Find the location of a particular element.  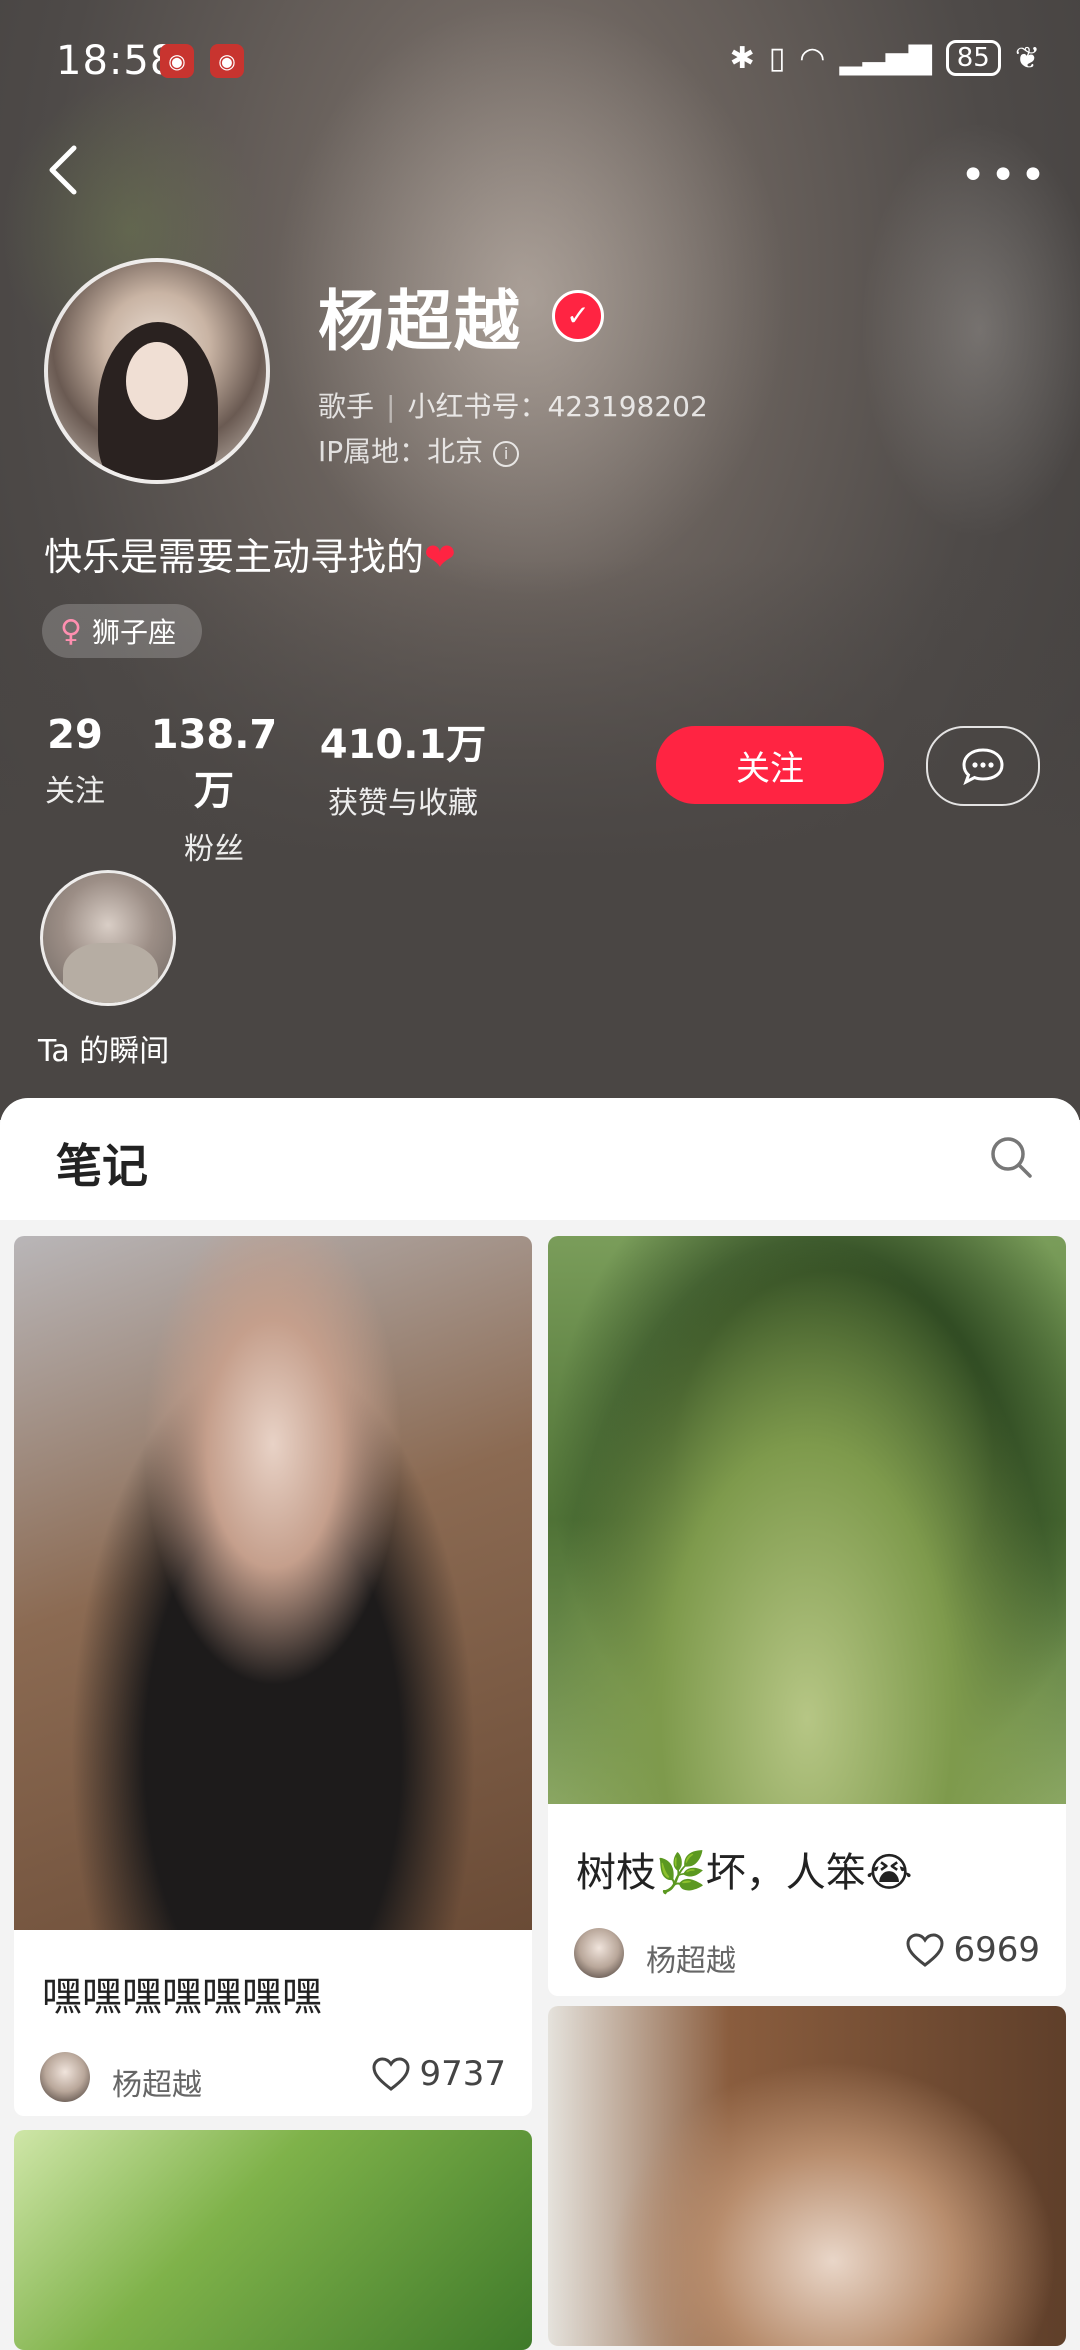

moment-thumbnail is located at coordinates (108, 938).